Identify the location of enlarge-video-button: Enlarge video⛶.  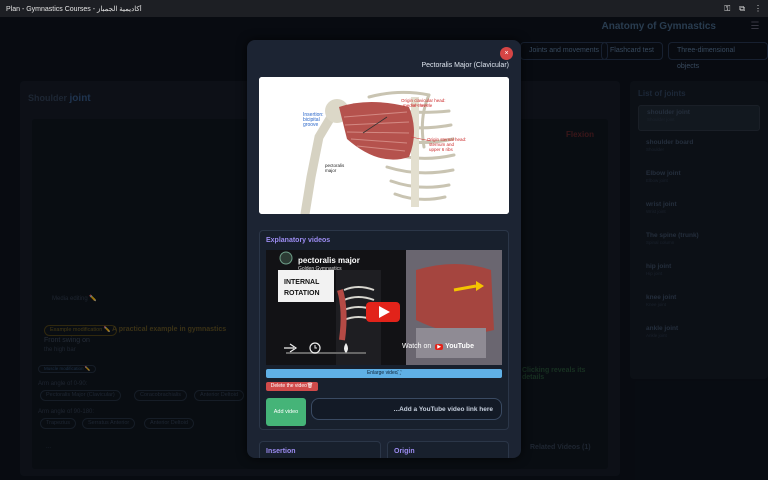
(384, 373).